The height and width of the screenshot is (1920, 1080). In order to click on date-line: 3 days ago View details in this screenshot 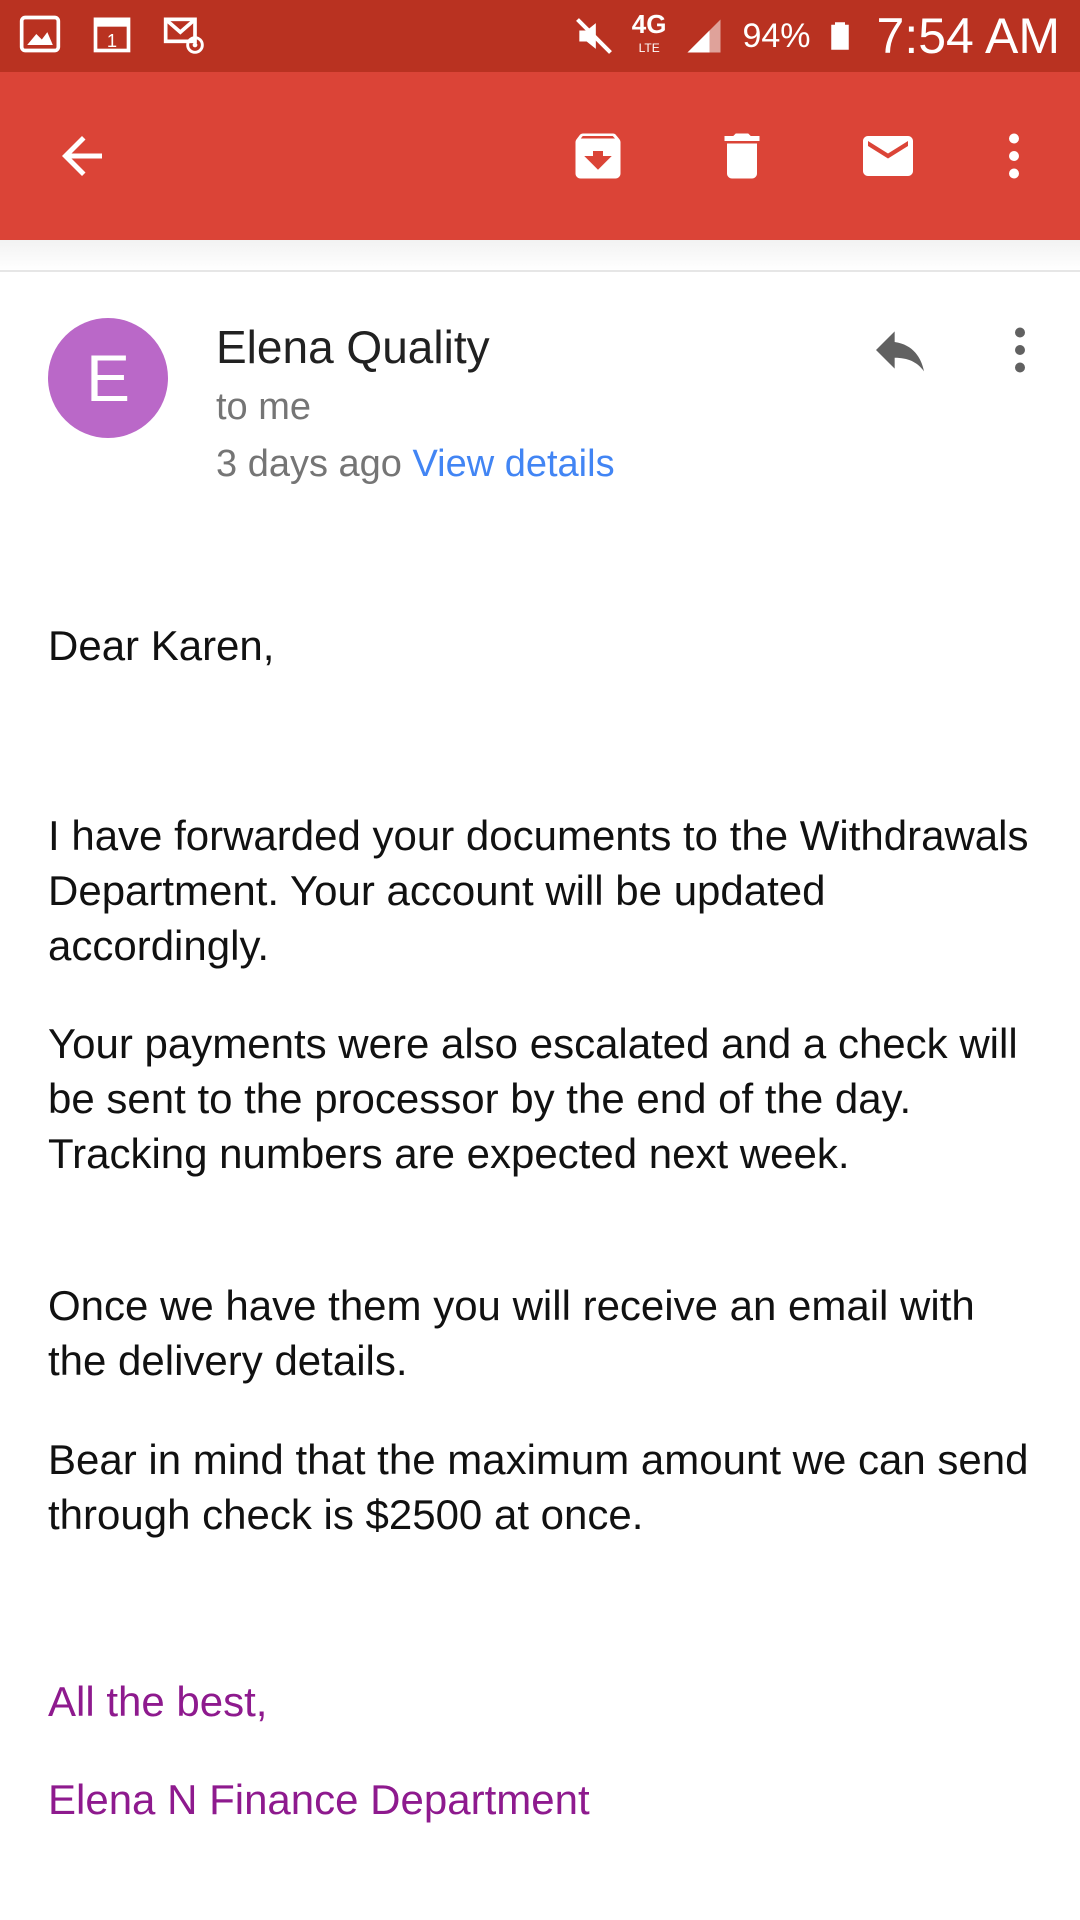, I will do `click(415, 464)`.